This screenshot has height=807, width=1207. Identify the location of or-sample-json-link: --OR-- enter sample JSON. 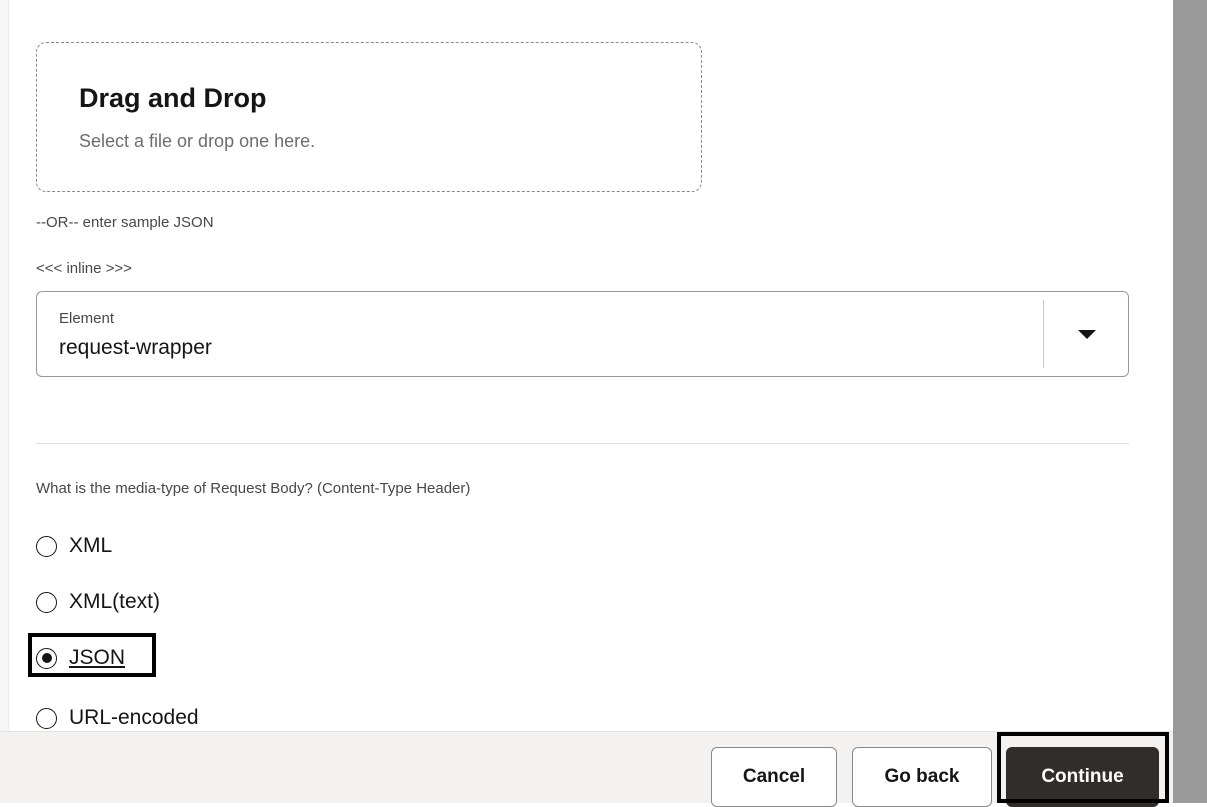
(125, 222).